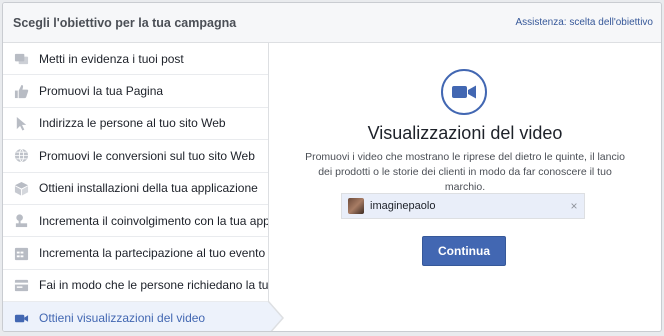 This screenshot has height=336, width=664. Describe the element at coordinates (111, 58) in the screenshot. I see `objective-item-label: Metti in evidenza i tuoi post` at that location.